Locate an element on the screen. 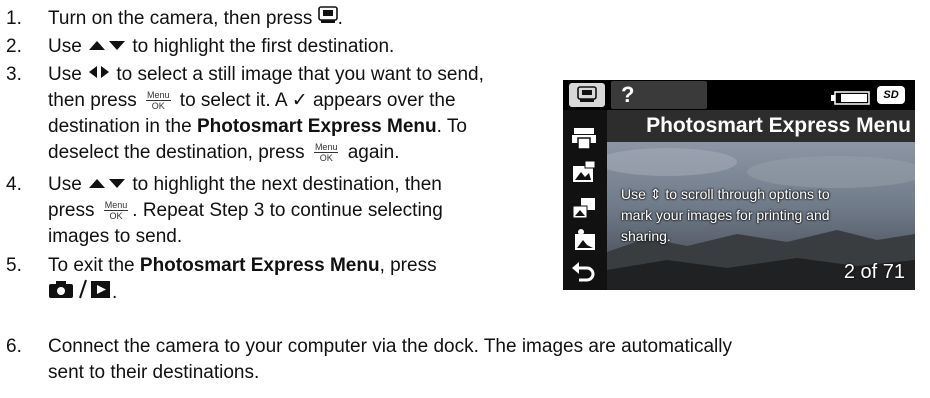 The width and height of the screenshot is (930, 398). step-number: 1. is located at coordinates (14, 18).